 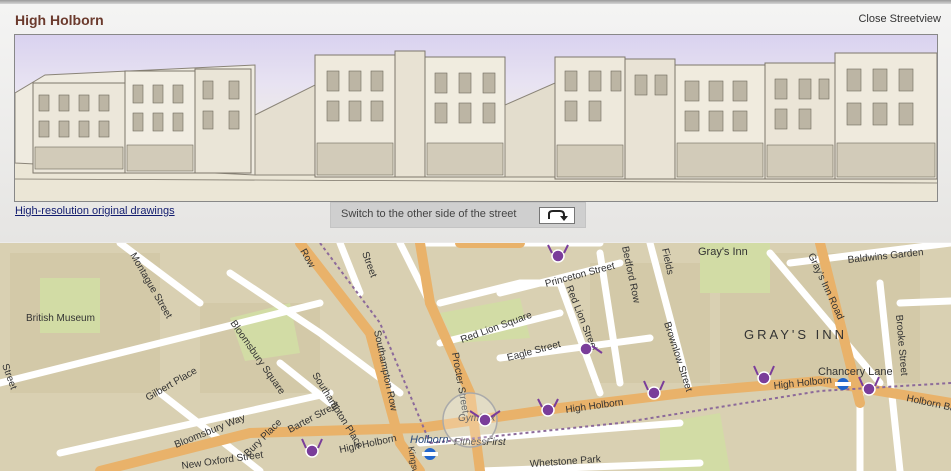 I want to click on close-streetview-button: Close Streetview, so click(x=899, y=19).